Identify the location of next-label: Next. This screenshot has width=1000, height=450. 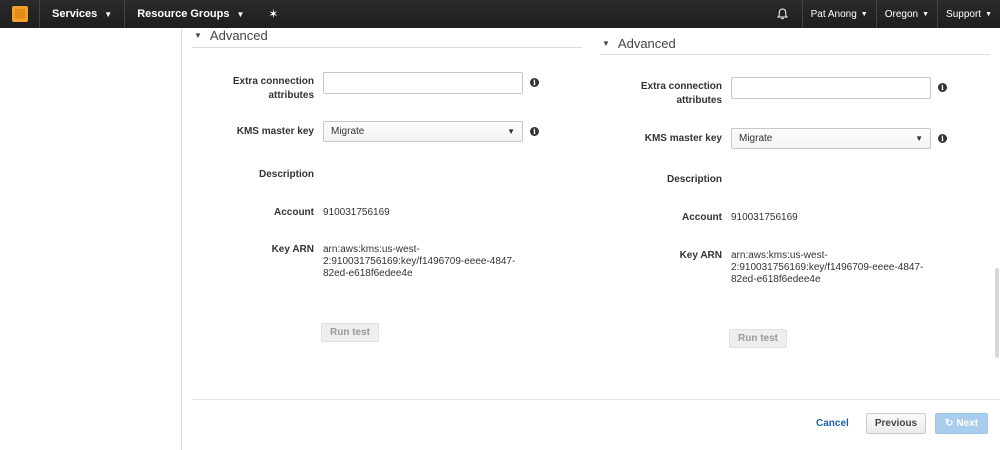
(967, 423).